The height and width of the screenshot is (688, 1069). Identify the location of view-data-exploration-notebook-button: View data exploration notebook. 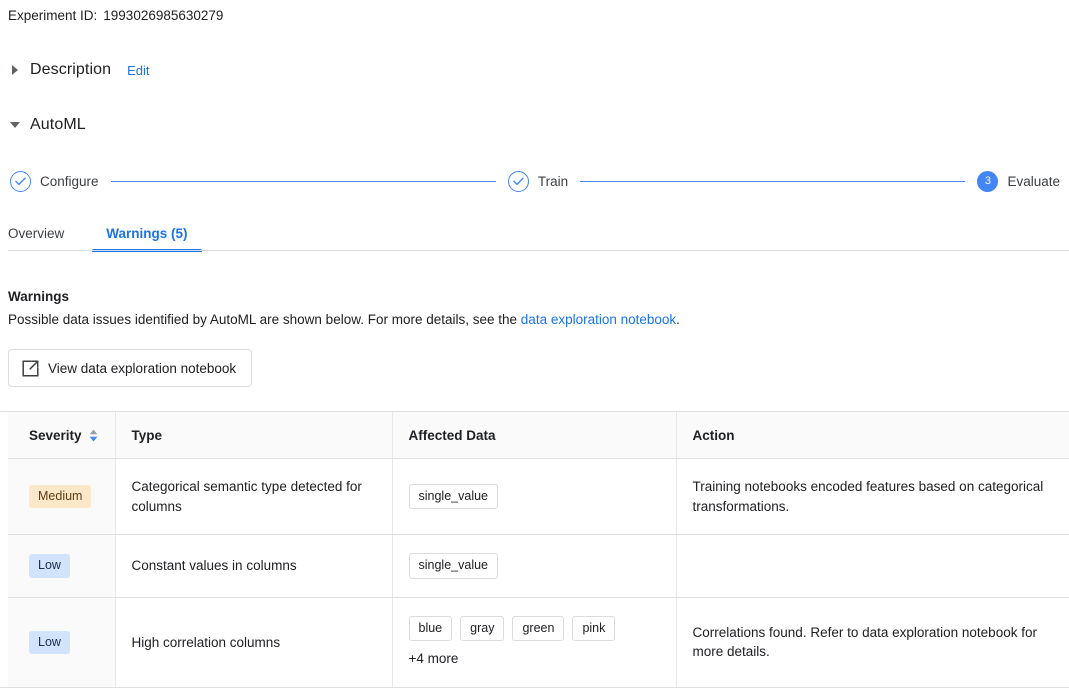
(130, 368).